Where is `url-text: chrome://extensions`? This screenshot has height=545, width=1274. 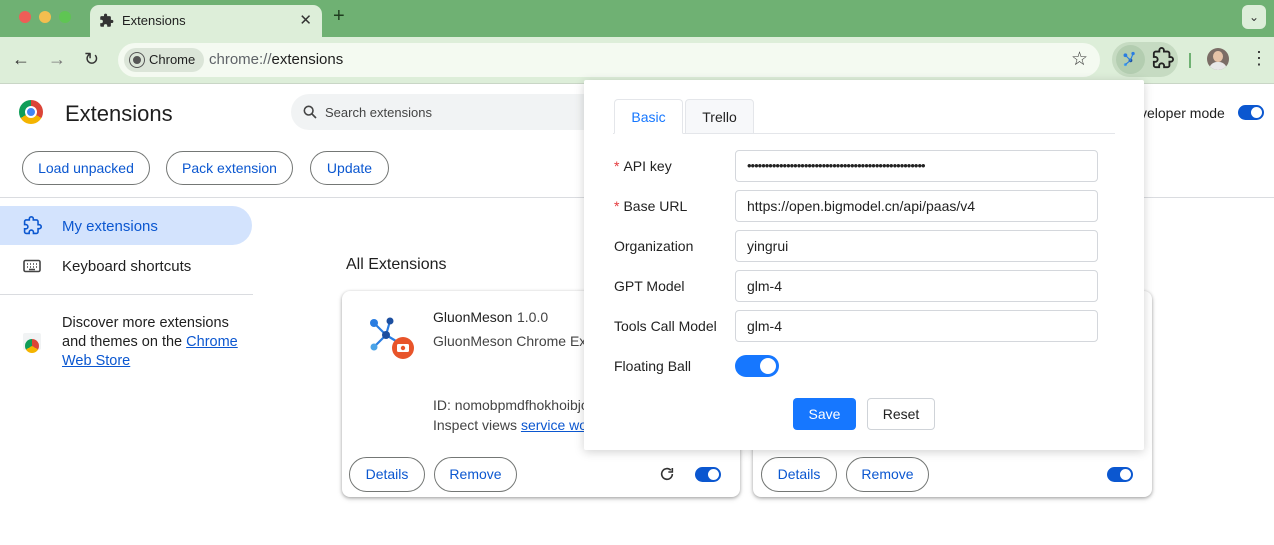
url-text: chrome://extensions is located at coordinates (276, 59).